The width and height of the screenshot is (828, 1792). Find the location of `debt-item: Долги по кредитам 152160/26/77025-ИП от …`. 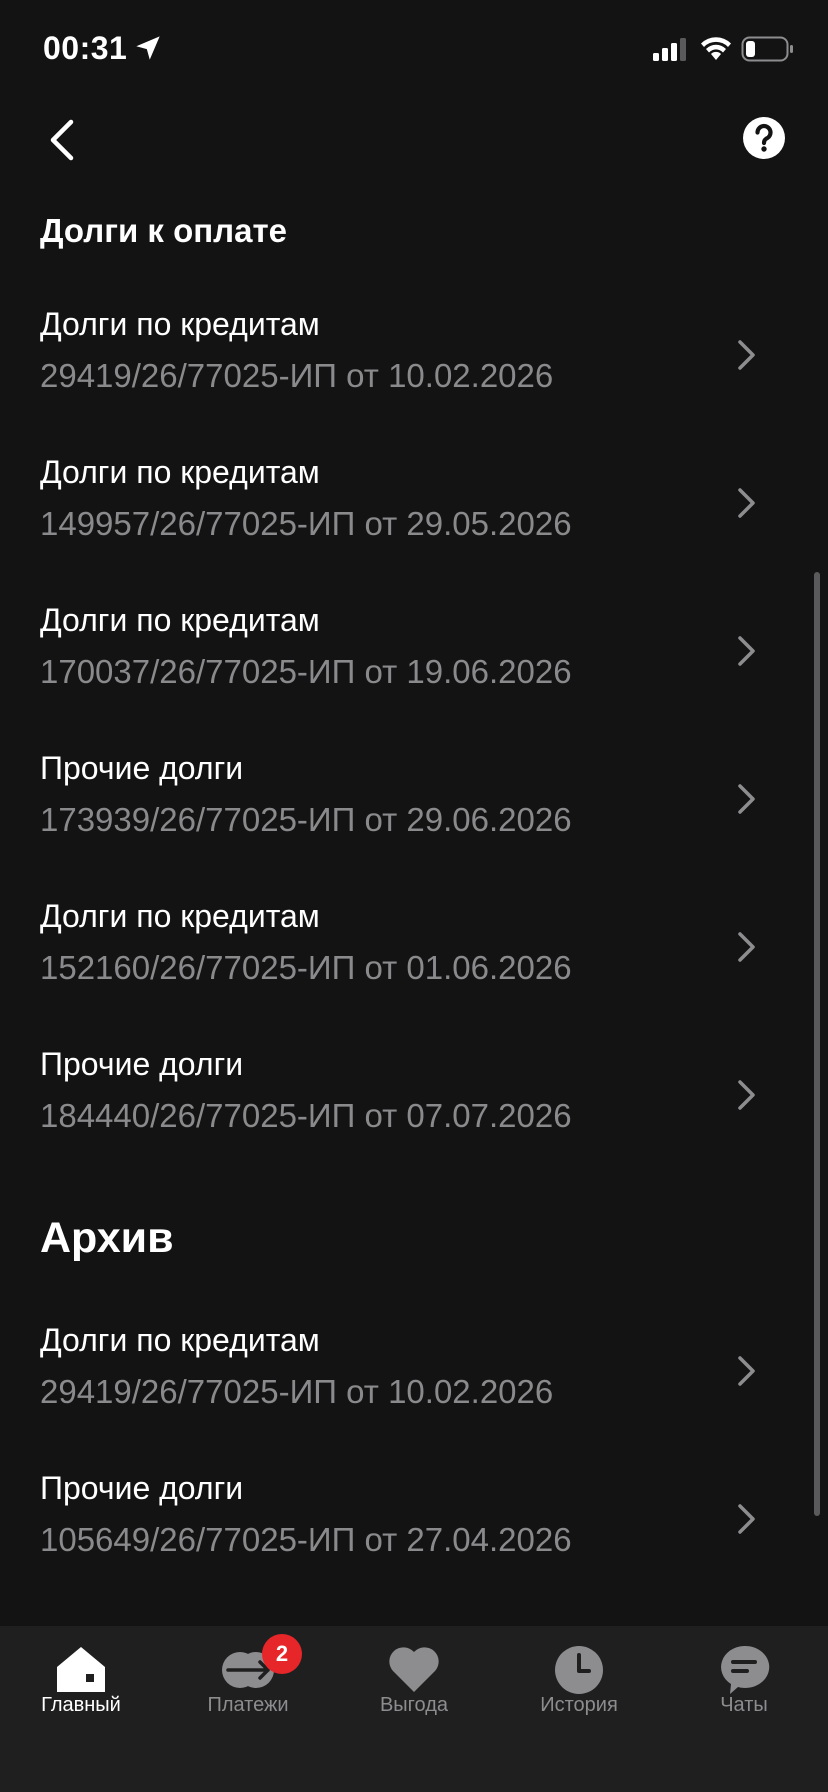

debt-item: Долги по кредитам 152160/26/77025-ИП от … is located at coordinates (414, 972).